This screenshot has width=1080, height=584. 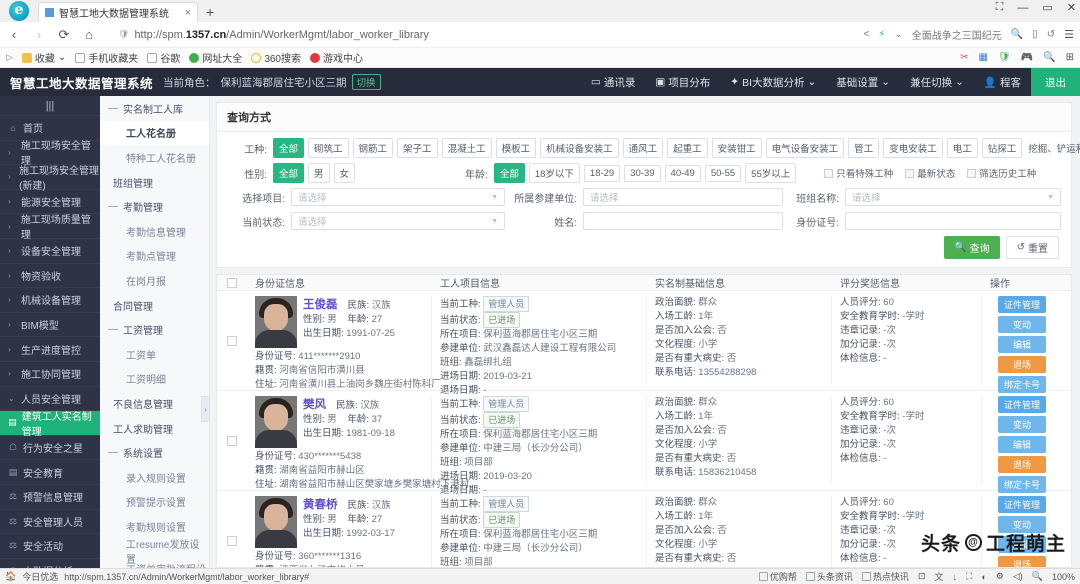 What do you see at coordinates (320, 504) in the screenshot?
I see `worker-name: 黄春桥` at bounding box center [320, 504].